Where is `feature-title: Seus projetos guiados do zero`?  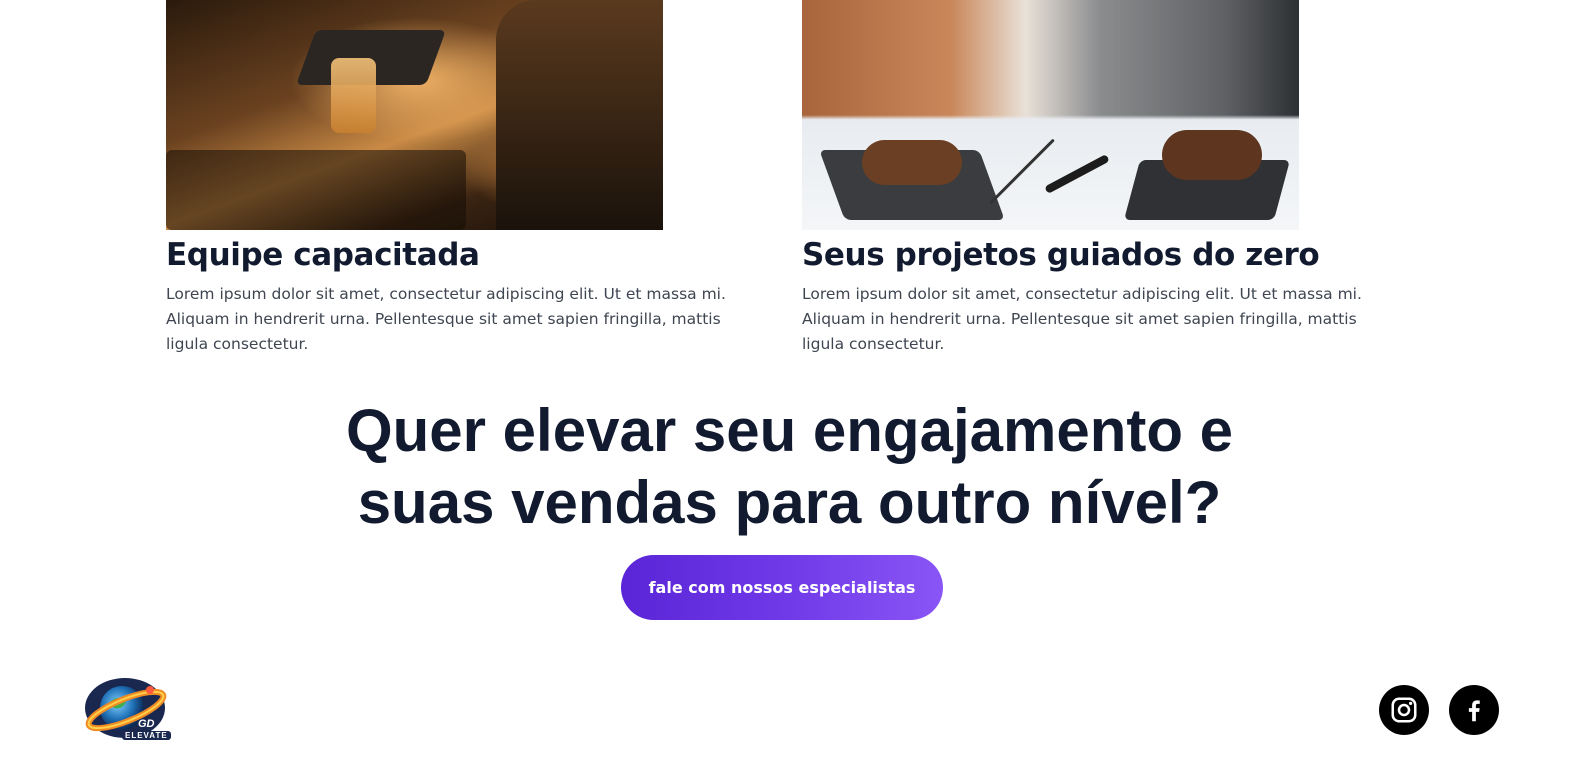 feature-title: Seus projetos guiados do zero is located at coordinates (1061, 255).